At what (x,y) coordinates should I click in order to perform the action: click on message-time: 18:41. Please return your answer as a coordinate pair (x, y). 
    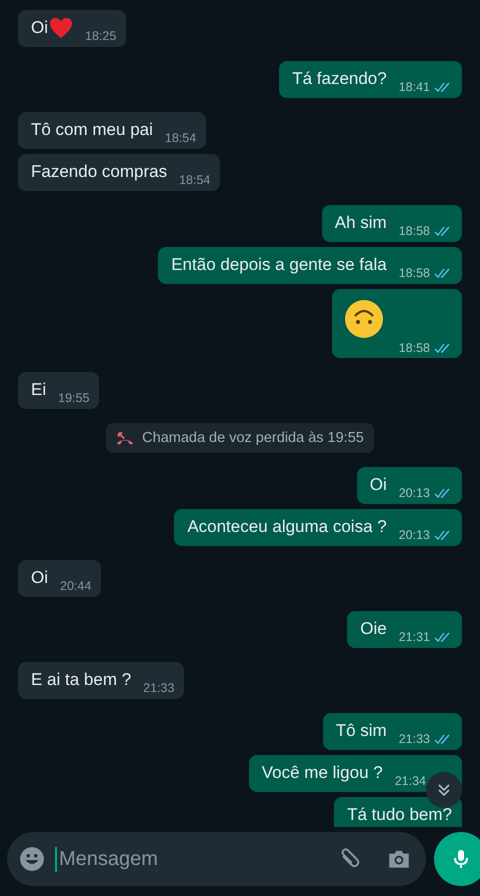
    Looking at the image, I should click on (414, 87).